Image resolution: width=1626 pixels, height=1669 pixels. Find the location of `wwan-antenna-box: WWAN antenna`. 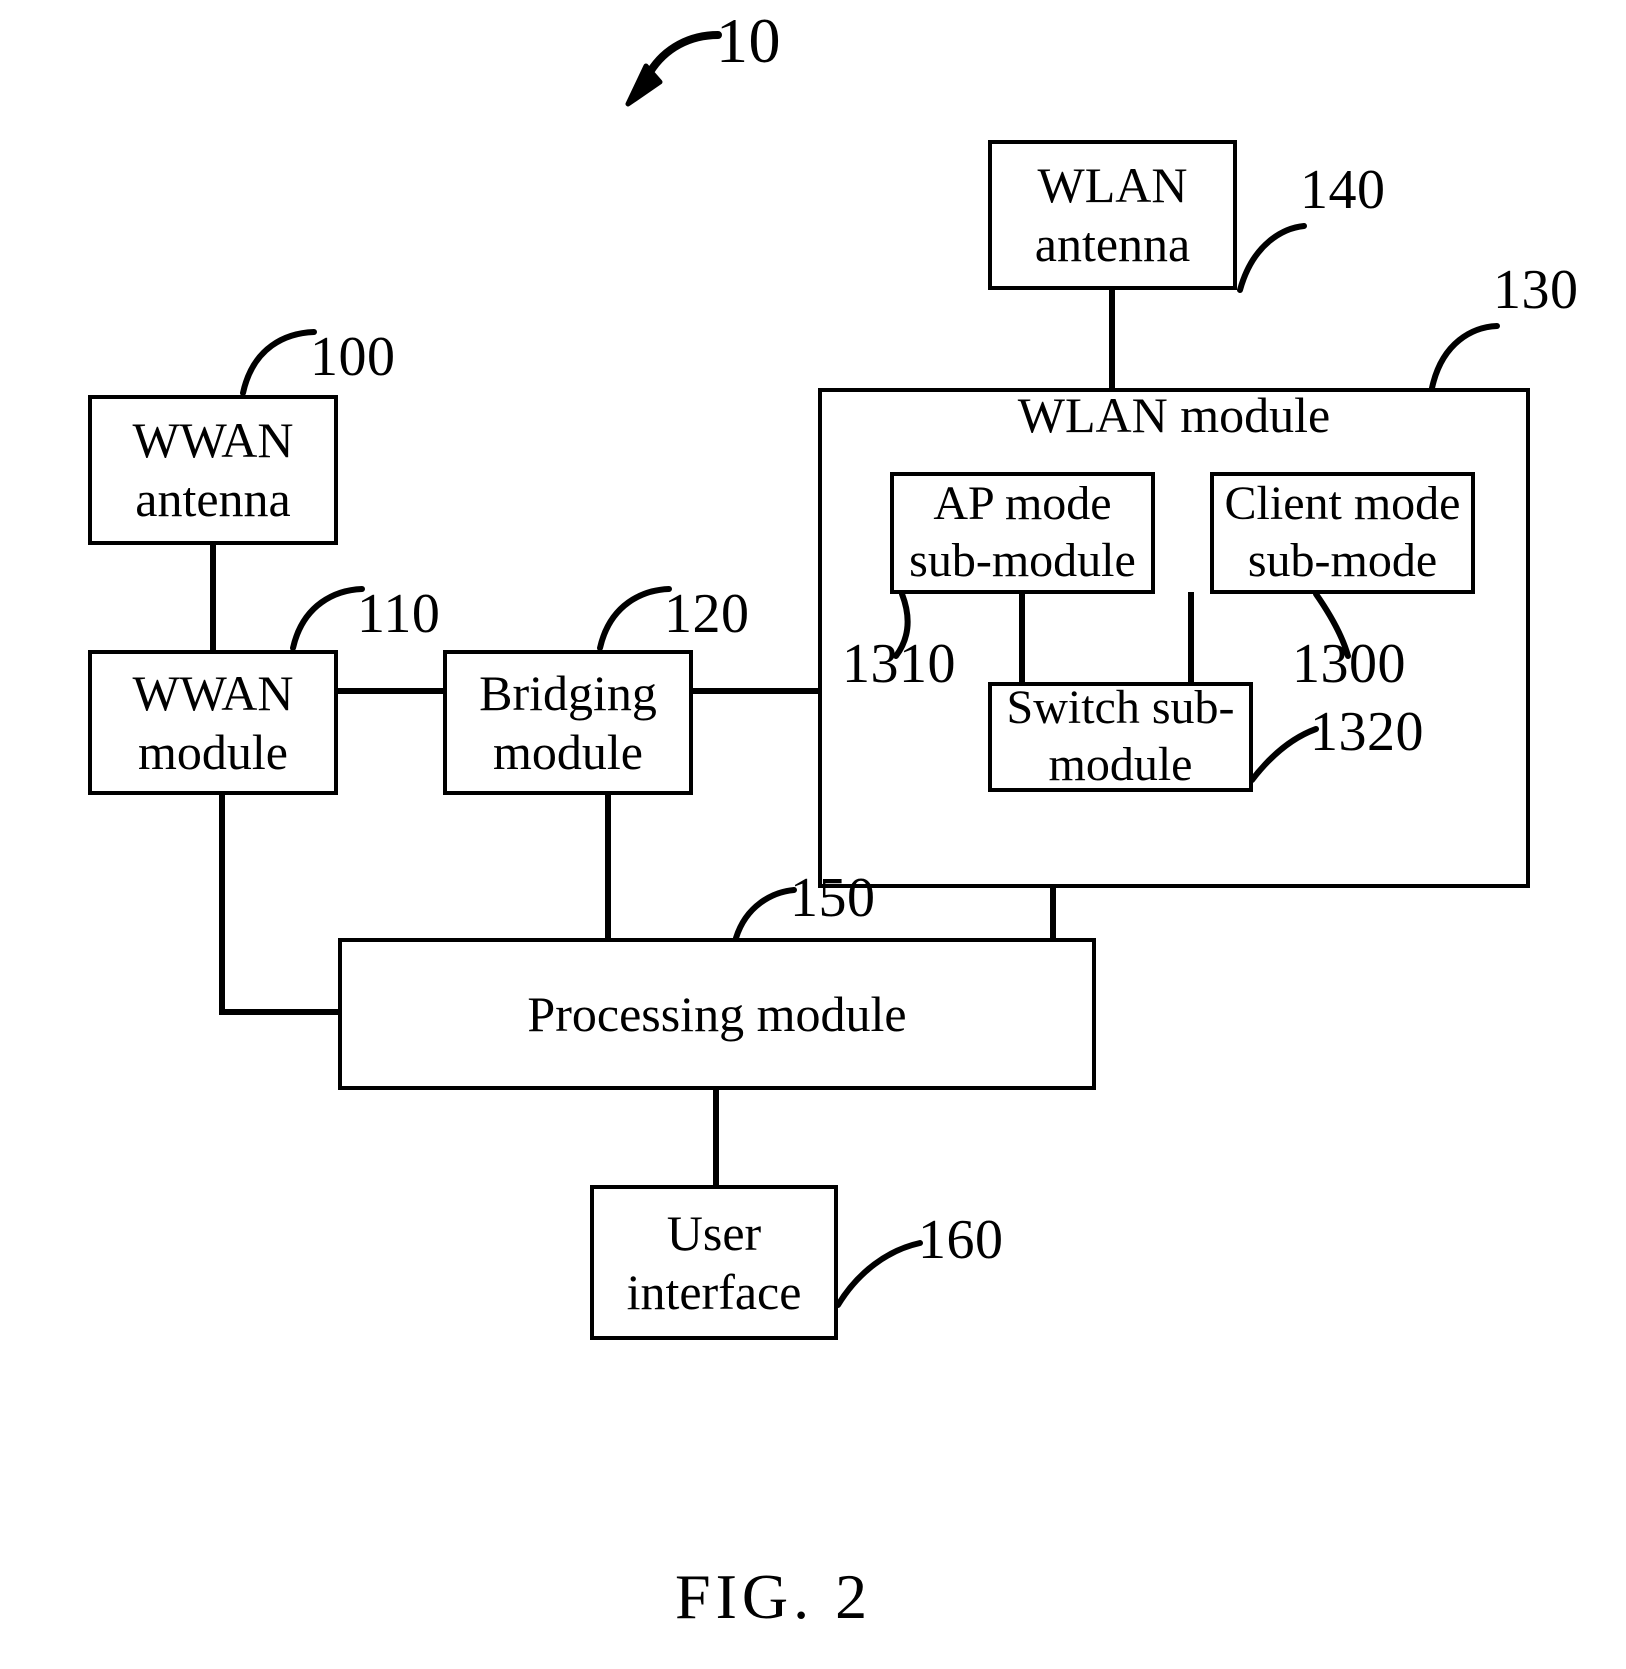

wwan-antenna-box: WWAN antenna is located at coordinates (213, 470).